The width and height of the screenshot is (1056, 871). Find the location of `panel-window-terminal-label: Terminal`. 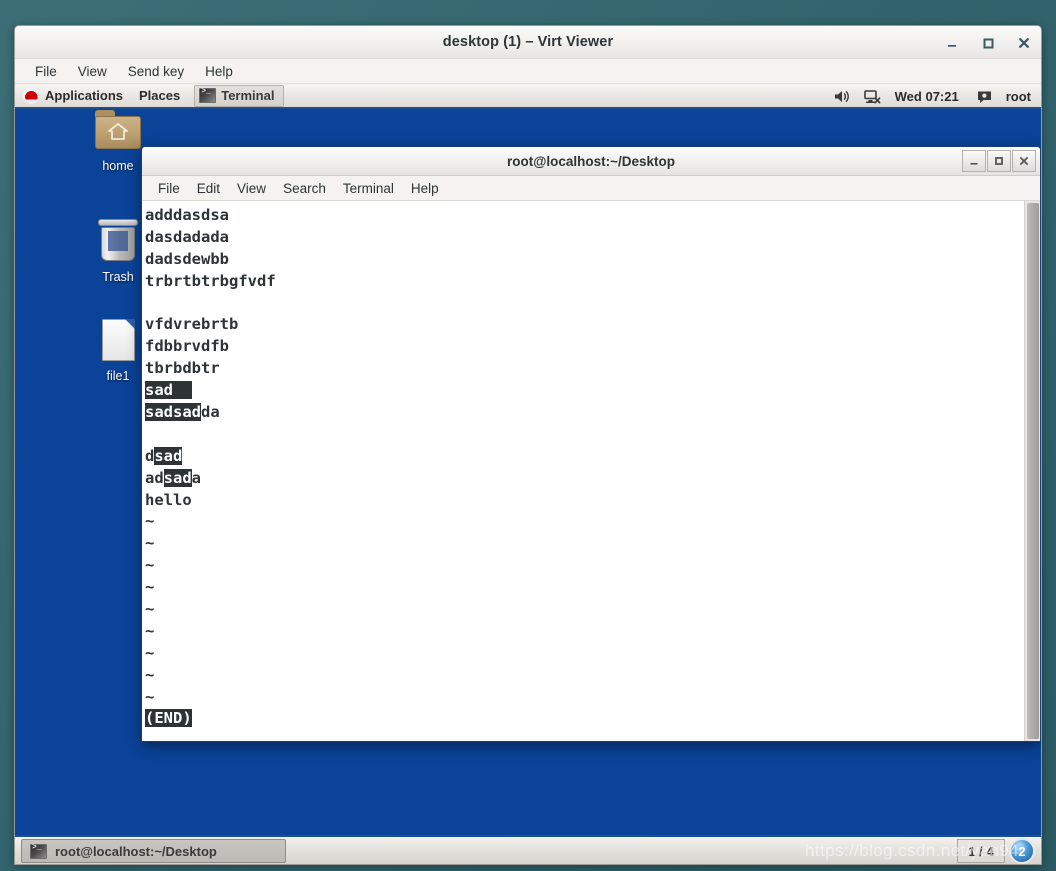

panel-window-terminal-label: Terminal is located at coordinates (248, 95).